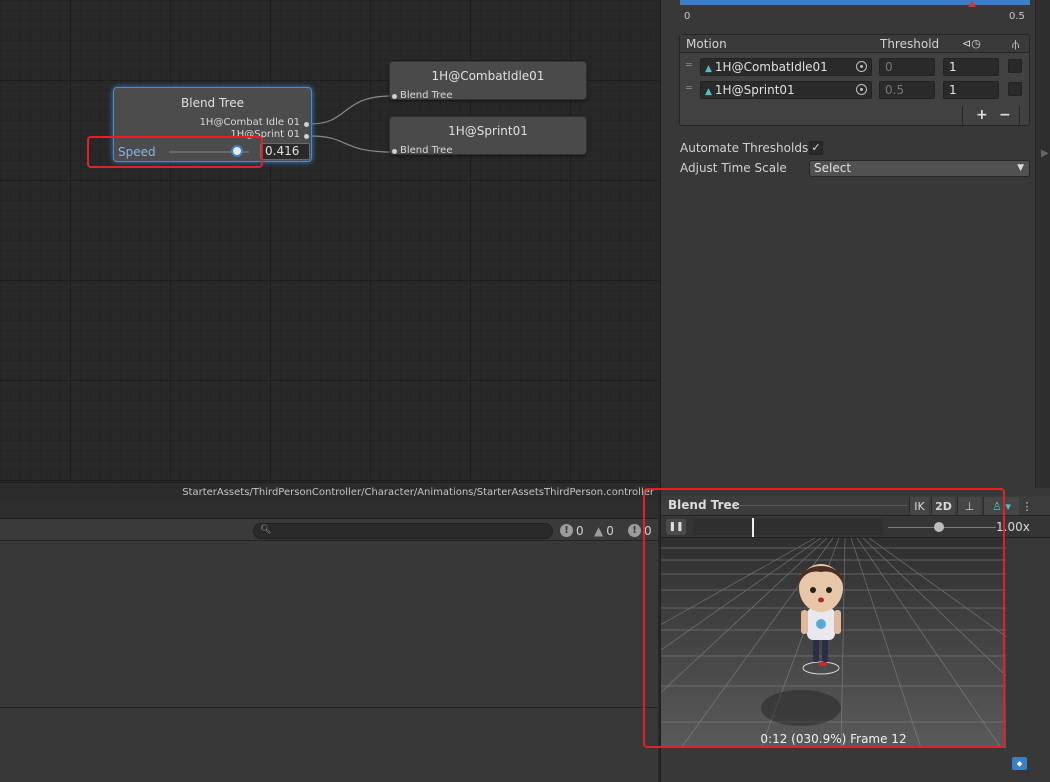 The image size is (1050, 782). I want to click on threshold-marker-icon, so click(972, 4).